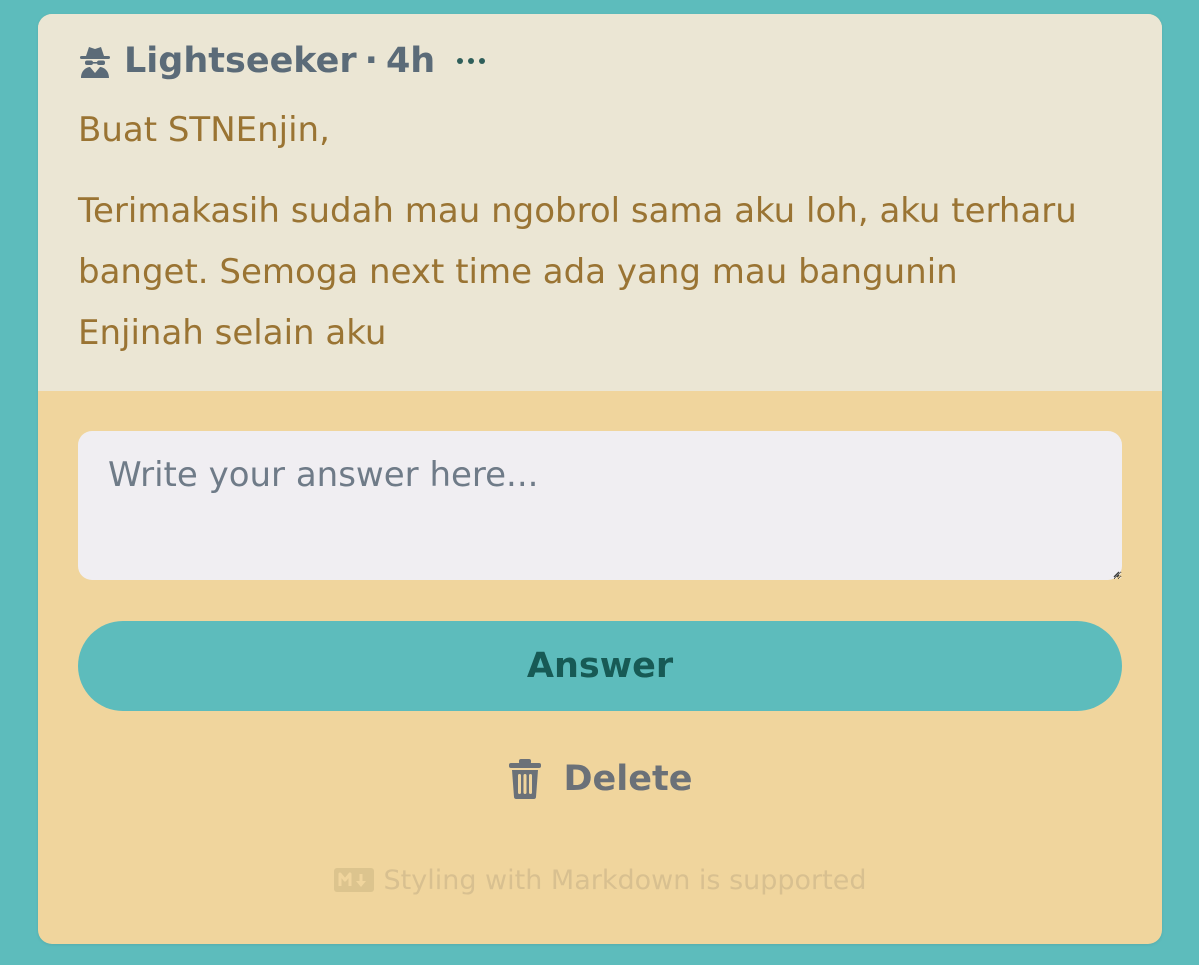  Describe the element at coordinates (600, 505) in the screenshot. I see `answer-input` at that location.